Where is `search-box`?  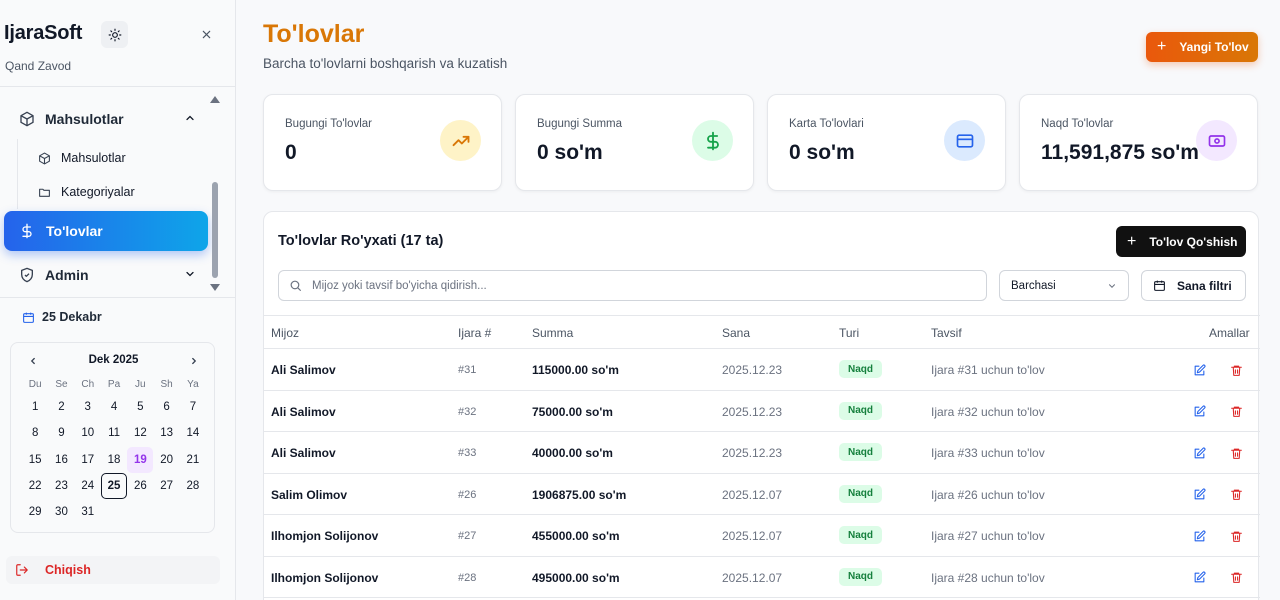
search-box is located at coordinates (632, 285).